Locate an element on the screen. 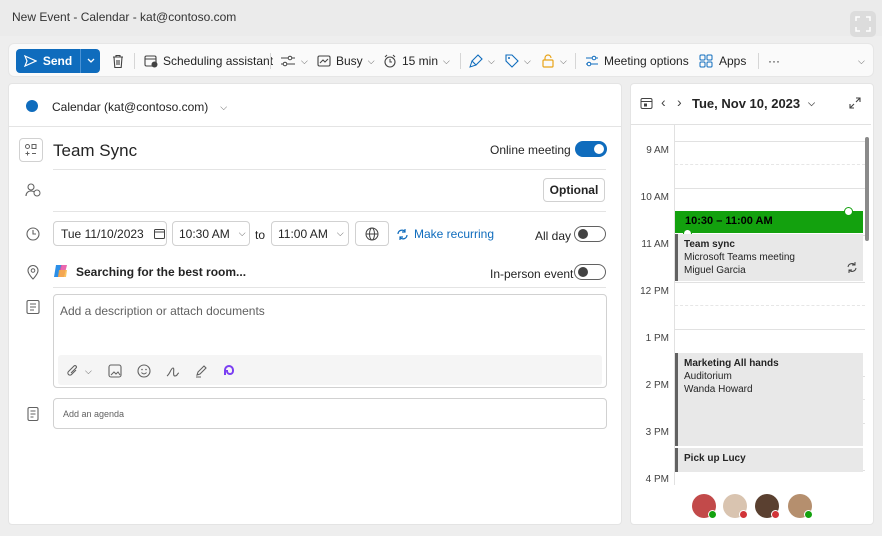  start-time-value: 10:30 AM is located at coordinates (204, 233).